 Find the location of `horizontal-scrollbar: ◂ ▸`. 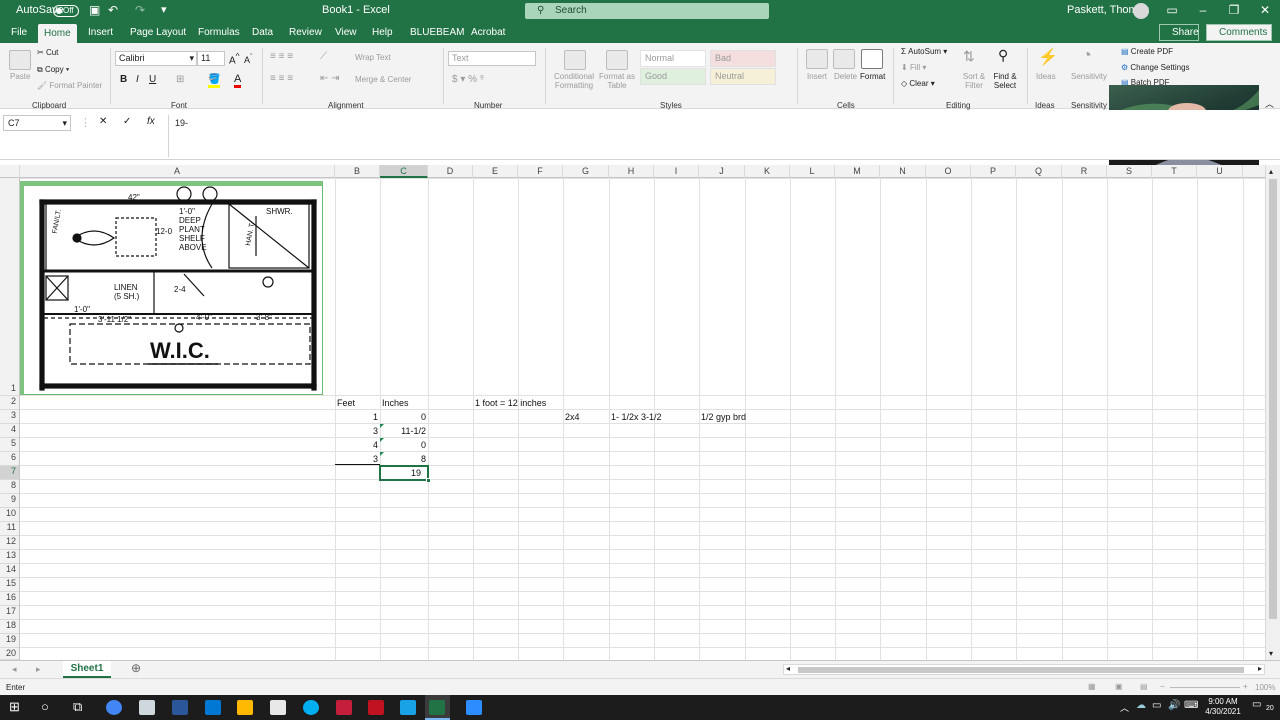

horizontal-scrollbar: ◂ ▸ is located at coordinates (1024, 669).